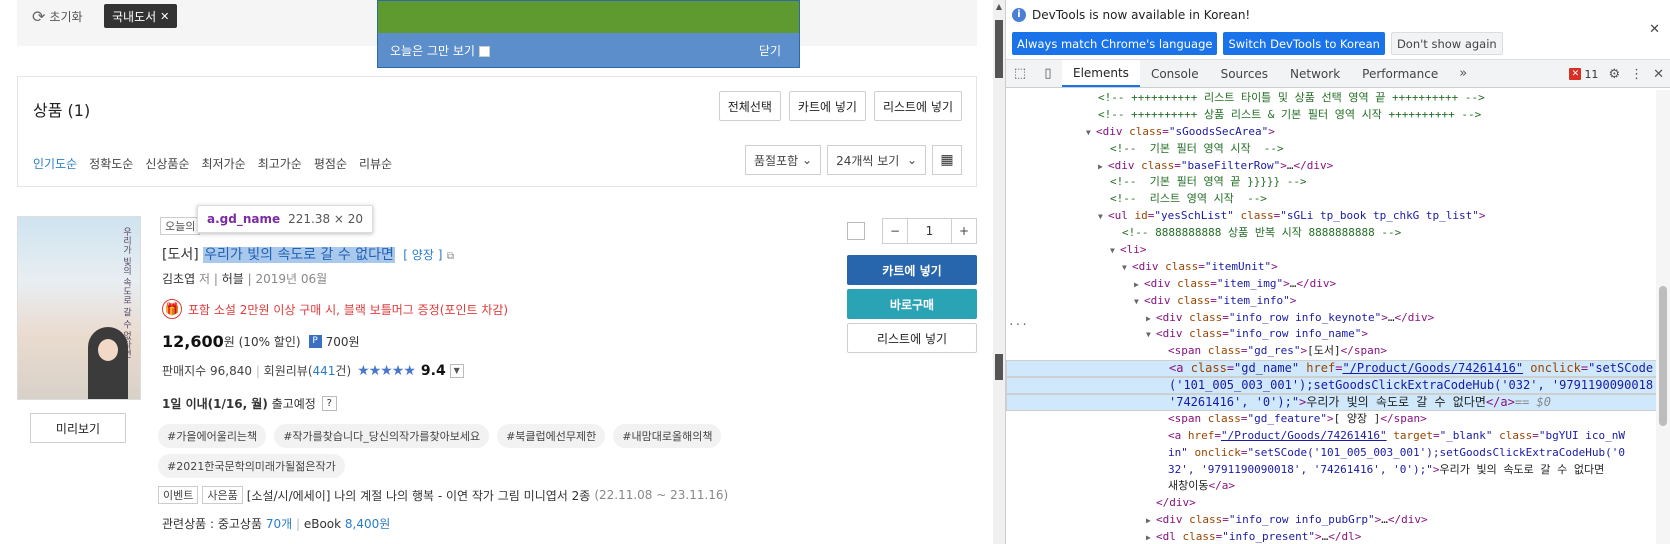 Image resolution: width=1670 pixels, height=544 pixels. Describe the element at coordinates (912, 270) in the screenshot. I see `add-cart-button: 카트에 넣기` at that location.